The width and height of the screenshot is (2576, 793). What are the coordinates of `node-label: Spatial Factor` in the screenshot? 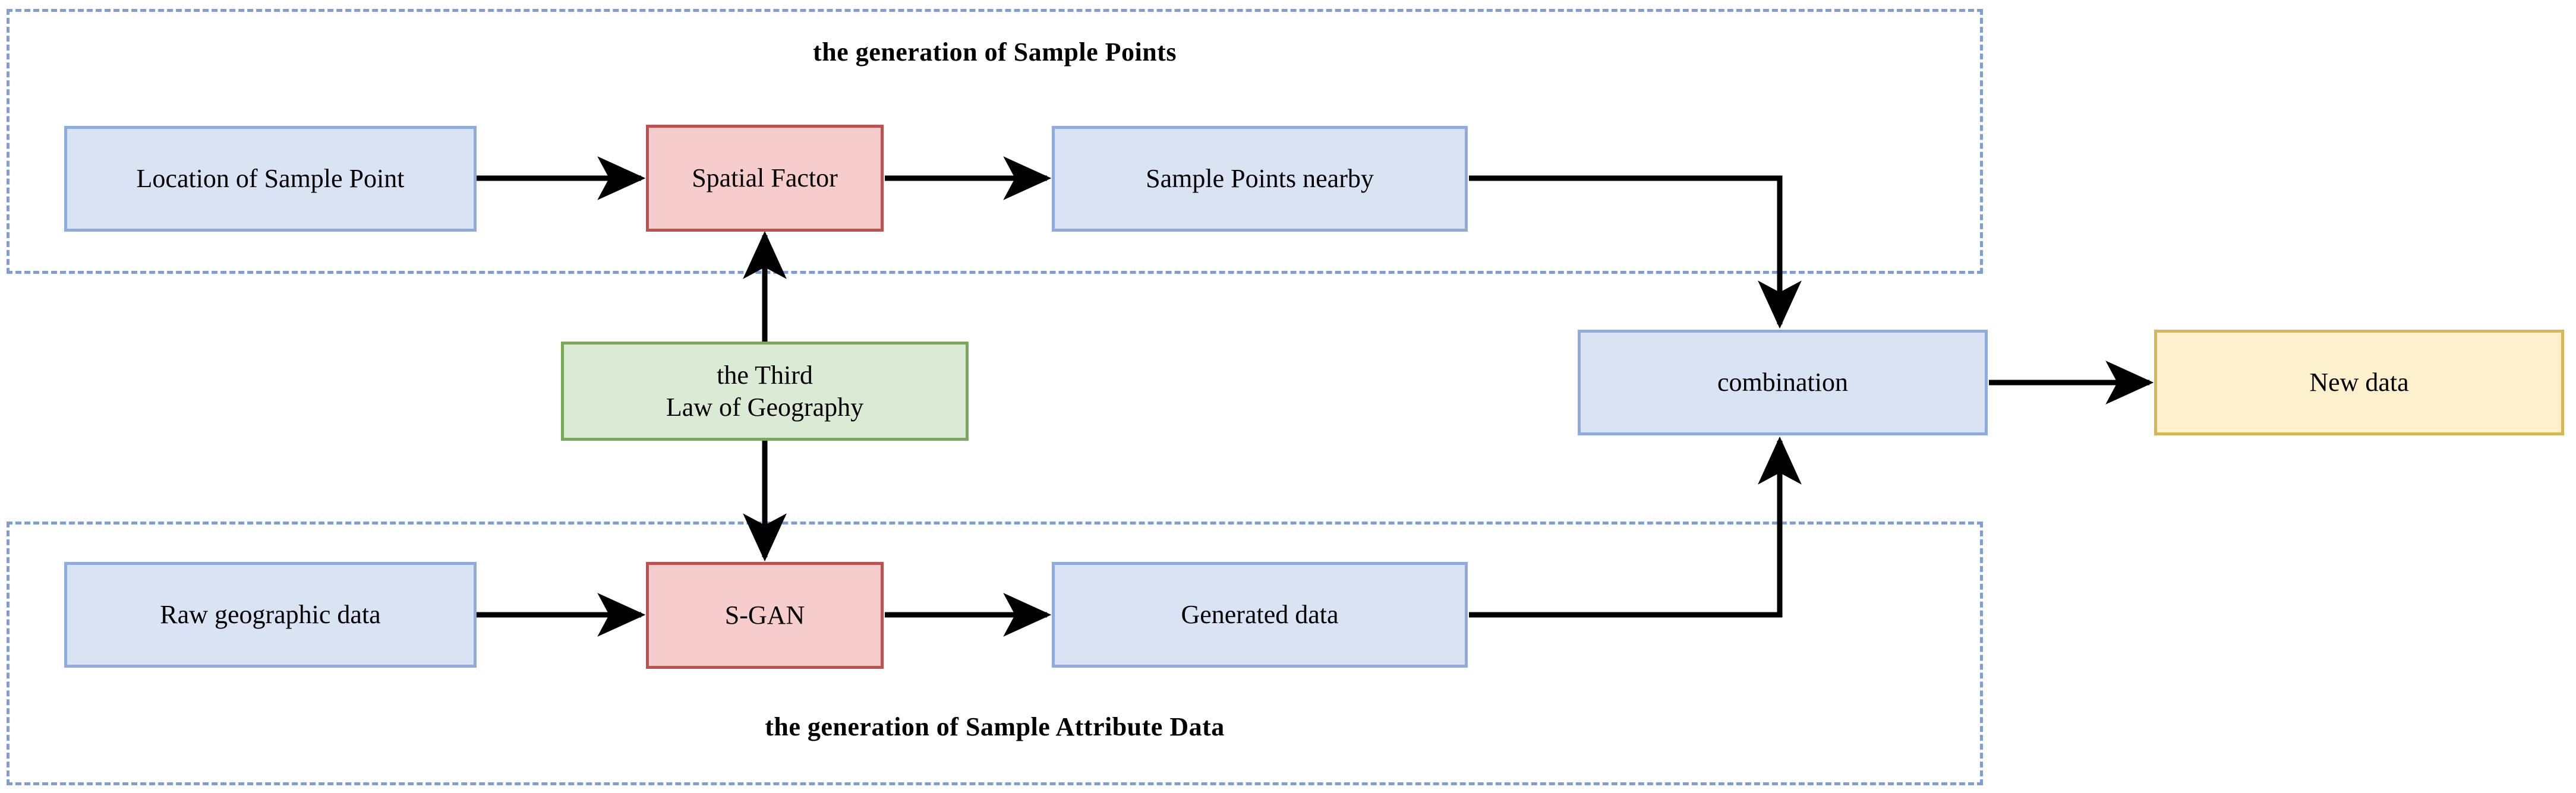 It's located at (765, 178).